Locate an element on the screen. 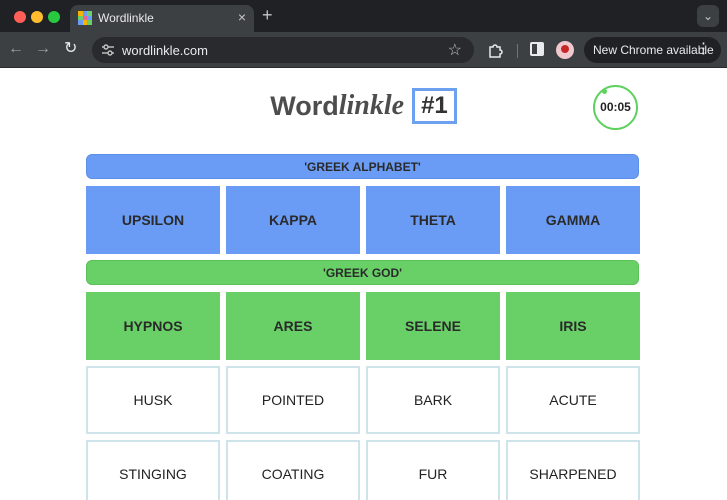 This screenshot has width=727, height=500. close-tab-icon: × is located at coordinates (242, 17).